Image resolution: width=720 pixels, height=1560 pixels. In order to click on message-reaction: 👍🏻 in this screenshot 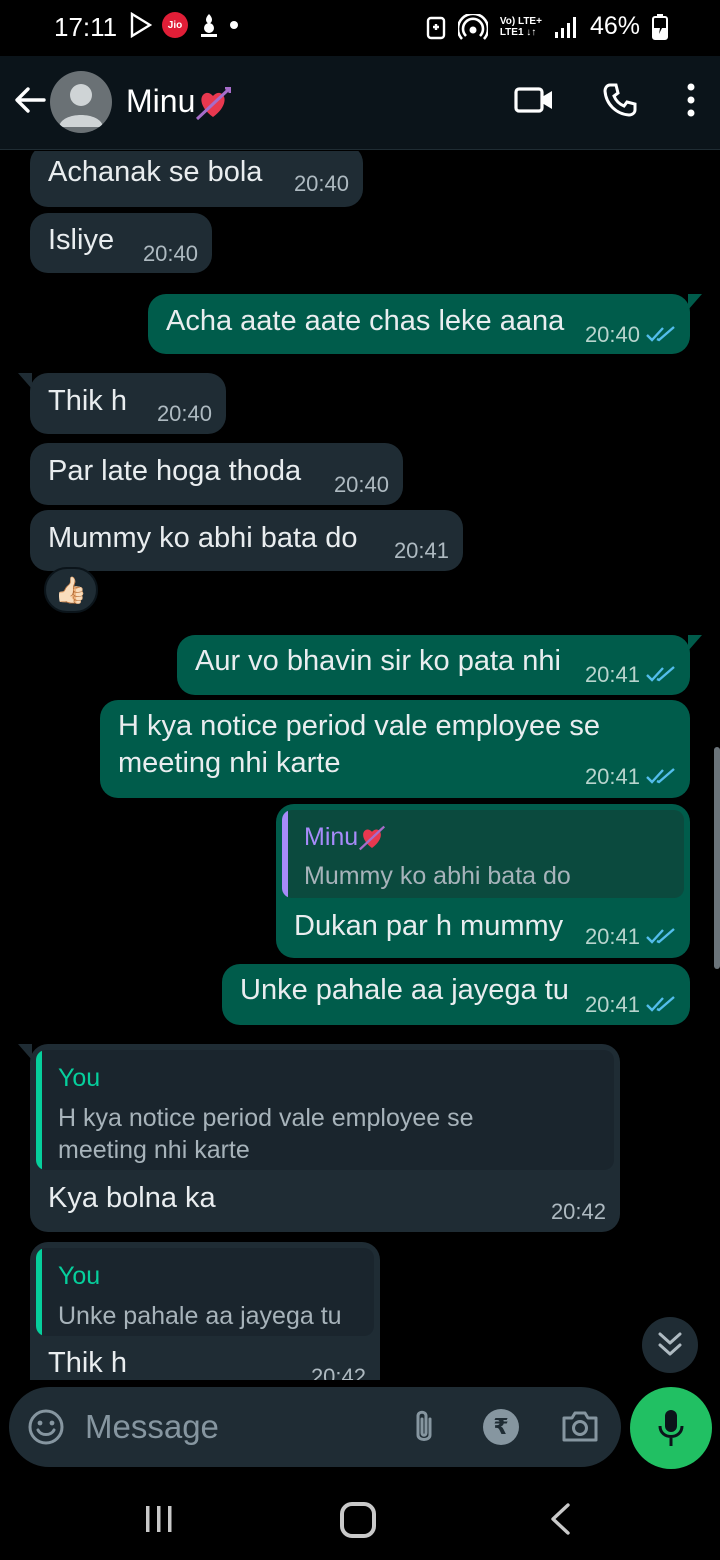, I will do `click(71, 590)`.